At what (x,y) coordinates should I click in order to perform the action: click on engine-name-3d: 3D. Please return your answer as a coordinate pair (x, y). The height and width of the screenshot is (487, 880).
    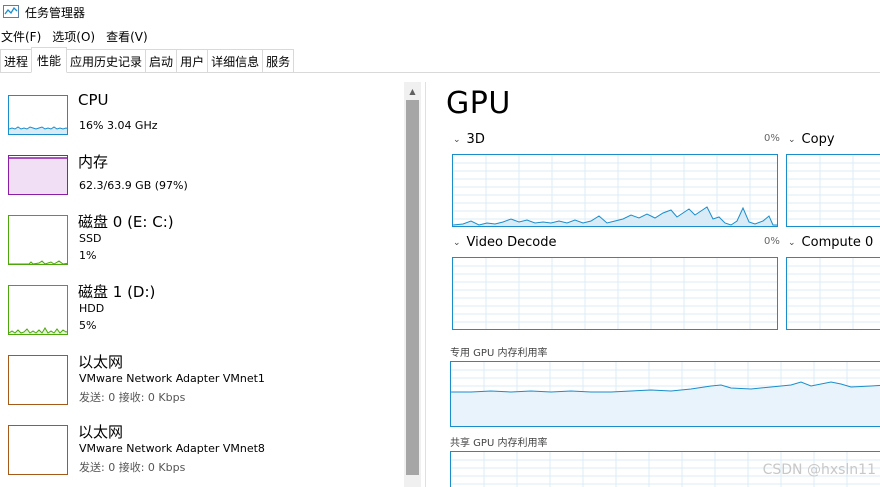
    Looking at the image, I should click on (475, 139).